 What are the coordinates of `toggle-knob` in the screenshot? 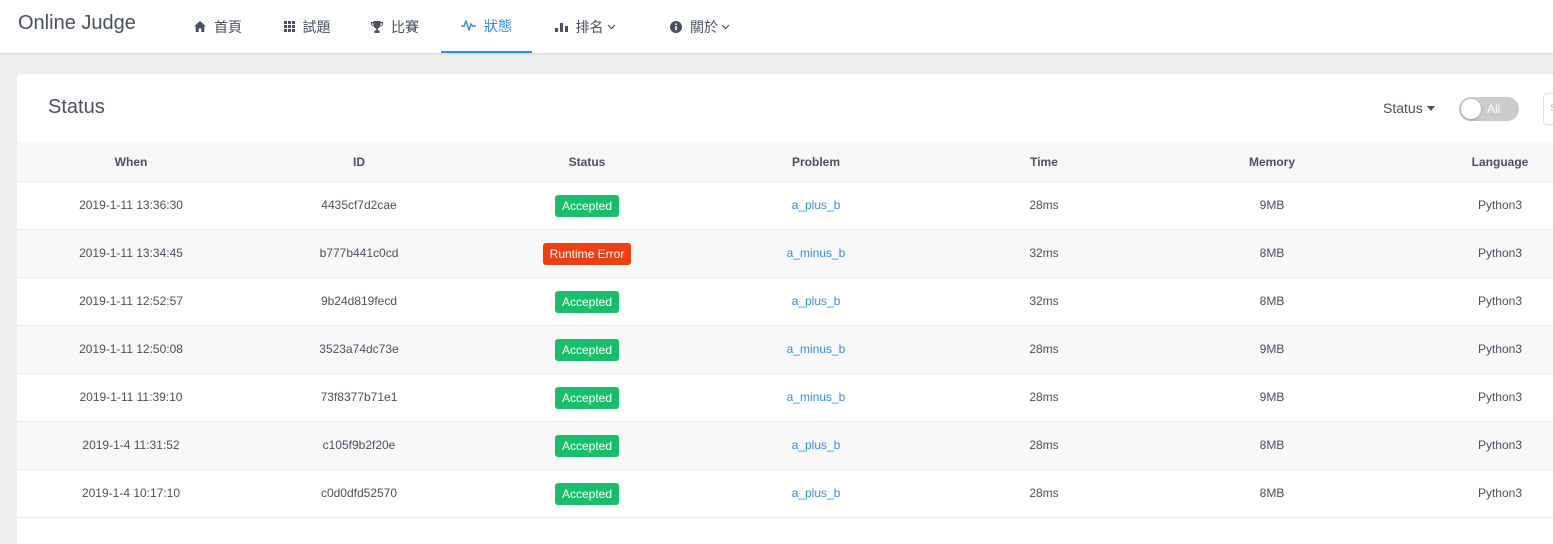 It's located at (1471, 109).